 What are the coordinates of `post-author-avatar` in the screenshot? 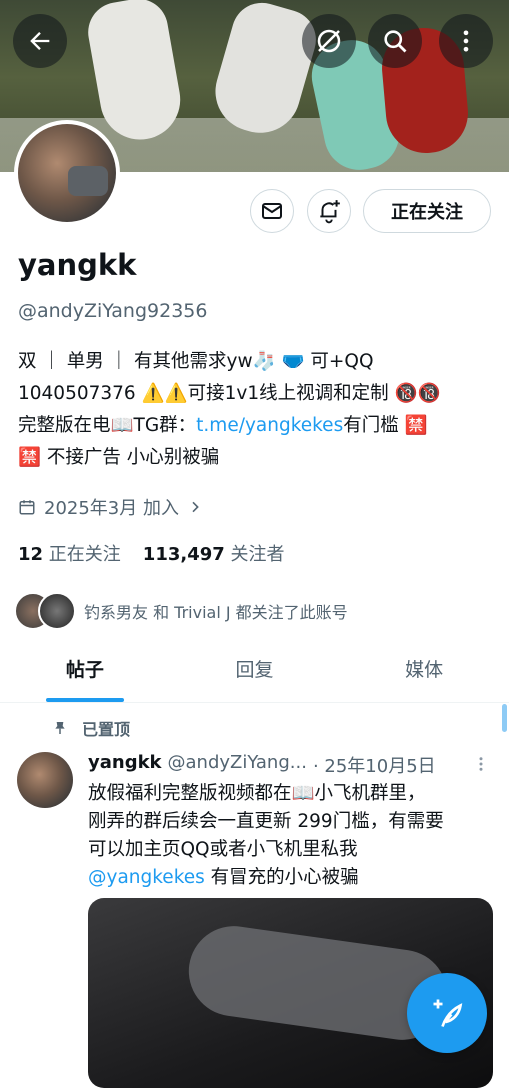 It's located at (45, 780).